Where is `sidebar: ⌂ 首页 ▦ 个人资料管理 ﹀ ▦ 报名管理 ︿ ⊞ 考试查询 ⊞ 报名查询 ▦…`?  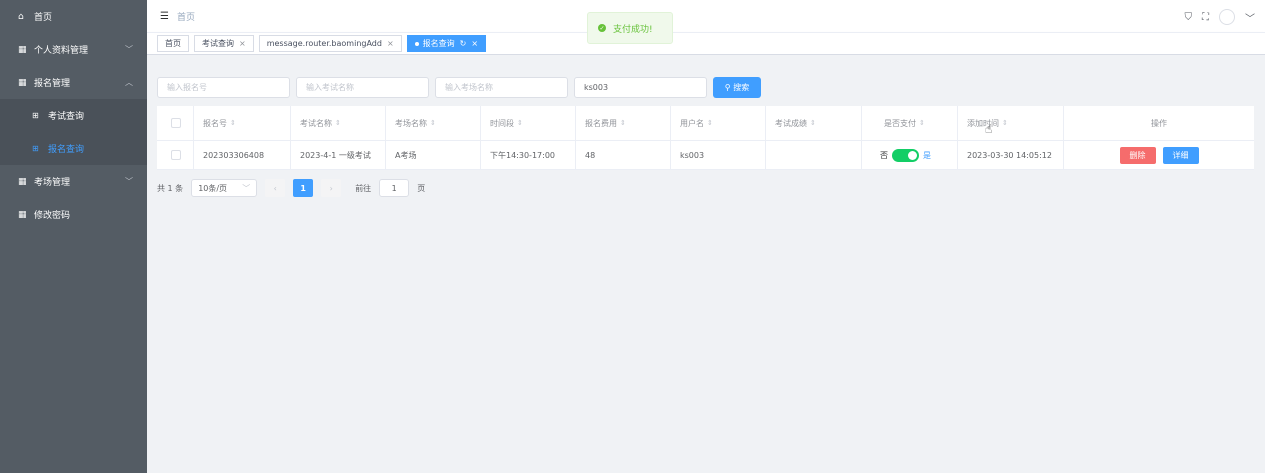
sidebar: ⌂ 首页 ▦ 个人资料管理 ﹀ ▦ 报名管理 ︿ ⊞ 考试查询 ⊞ 报名查询 ▦… is located at coordinates (73, 236).